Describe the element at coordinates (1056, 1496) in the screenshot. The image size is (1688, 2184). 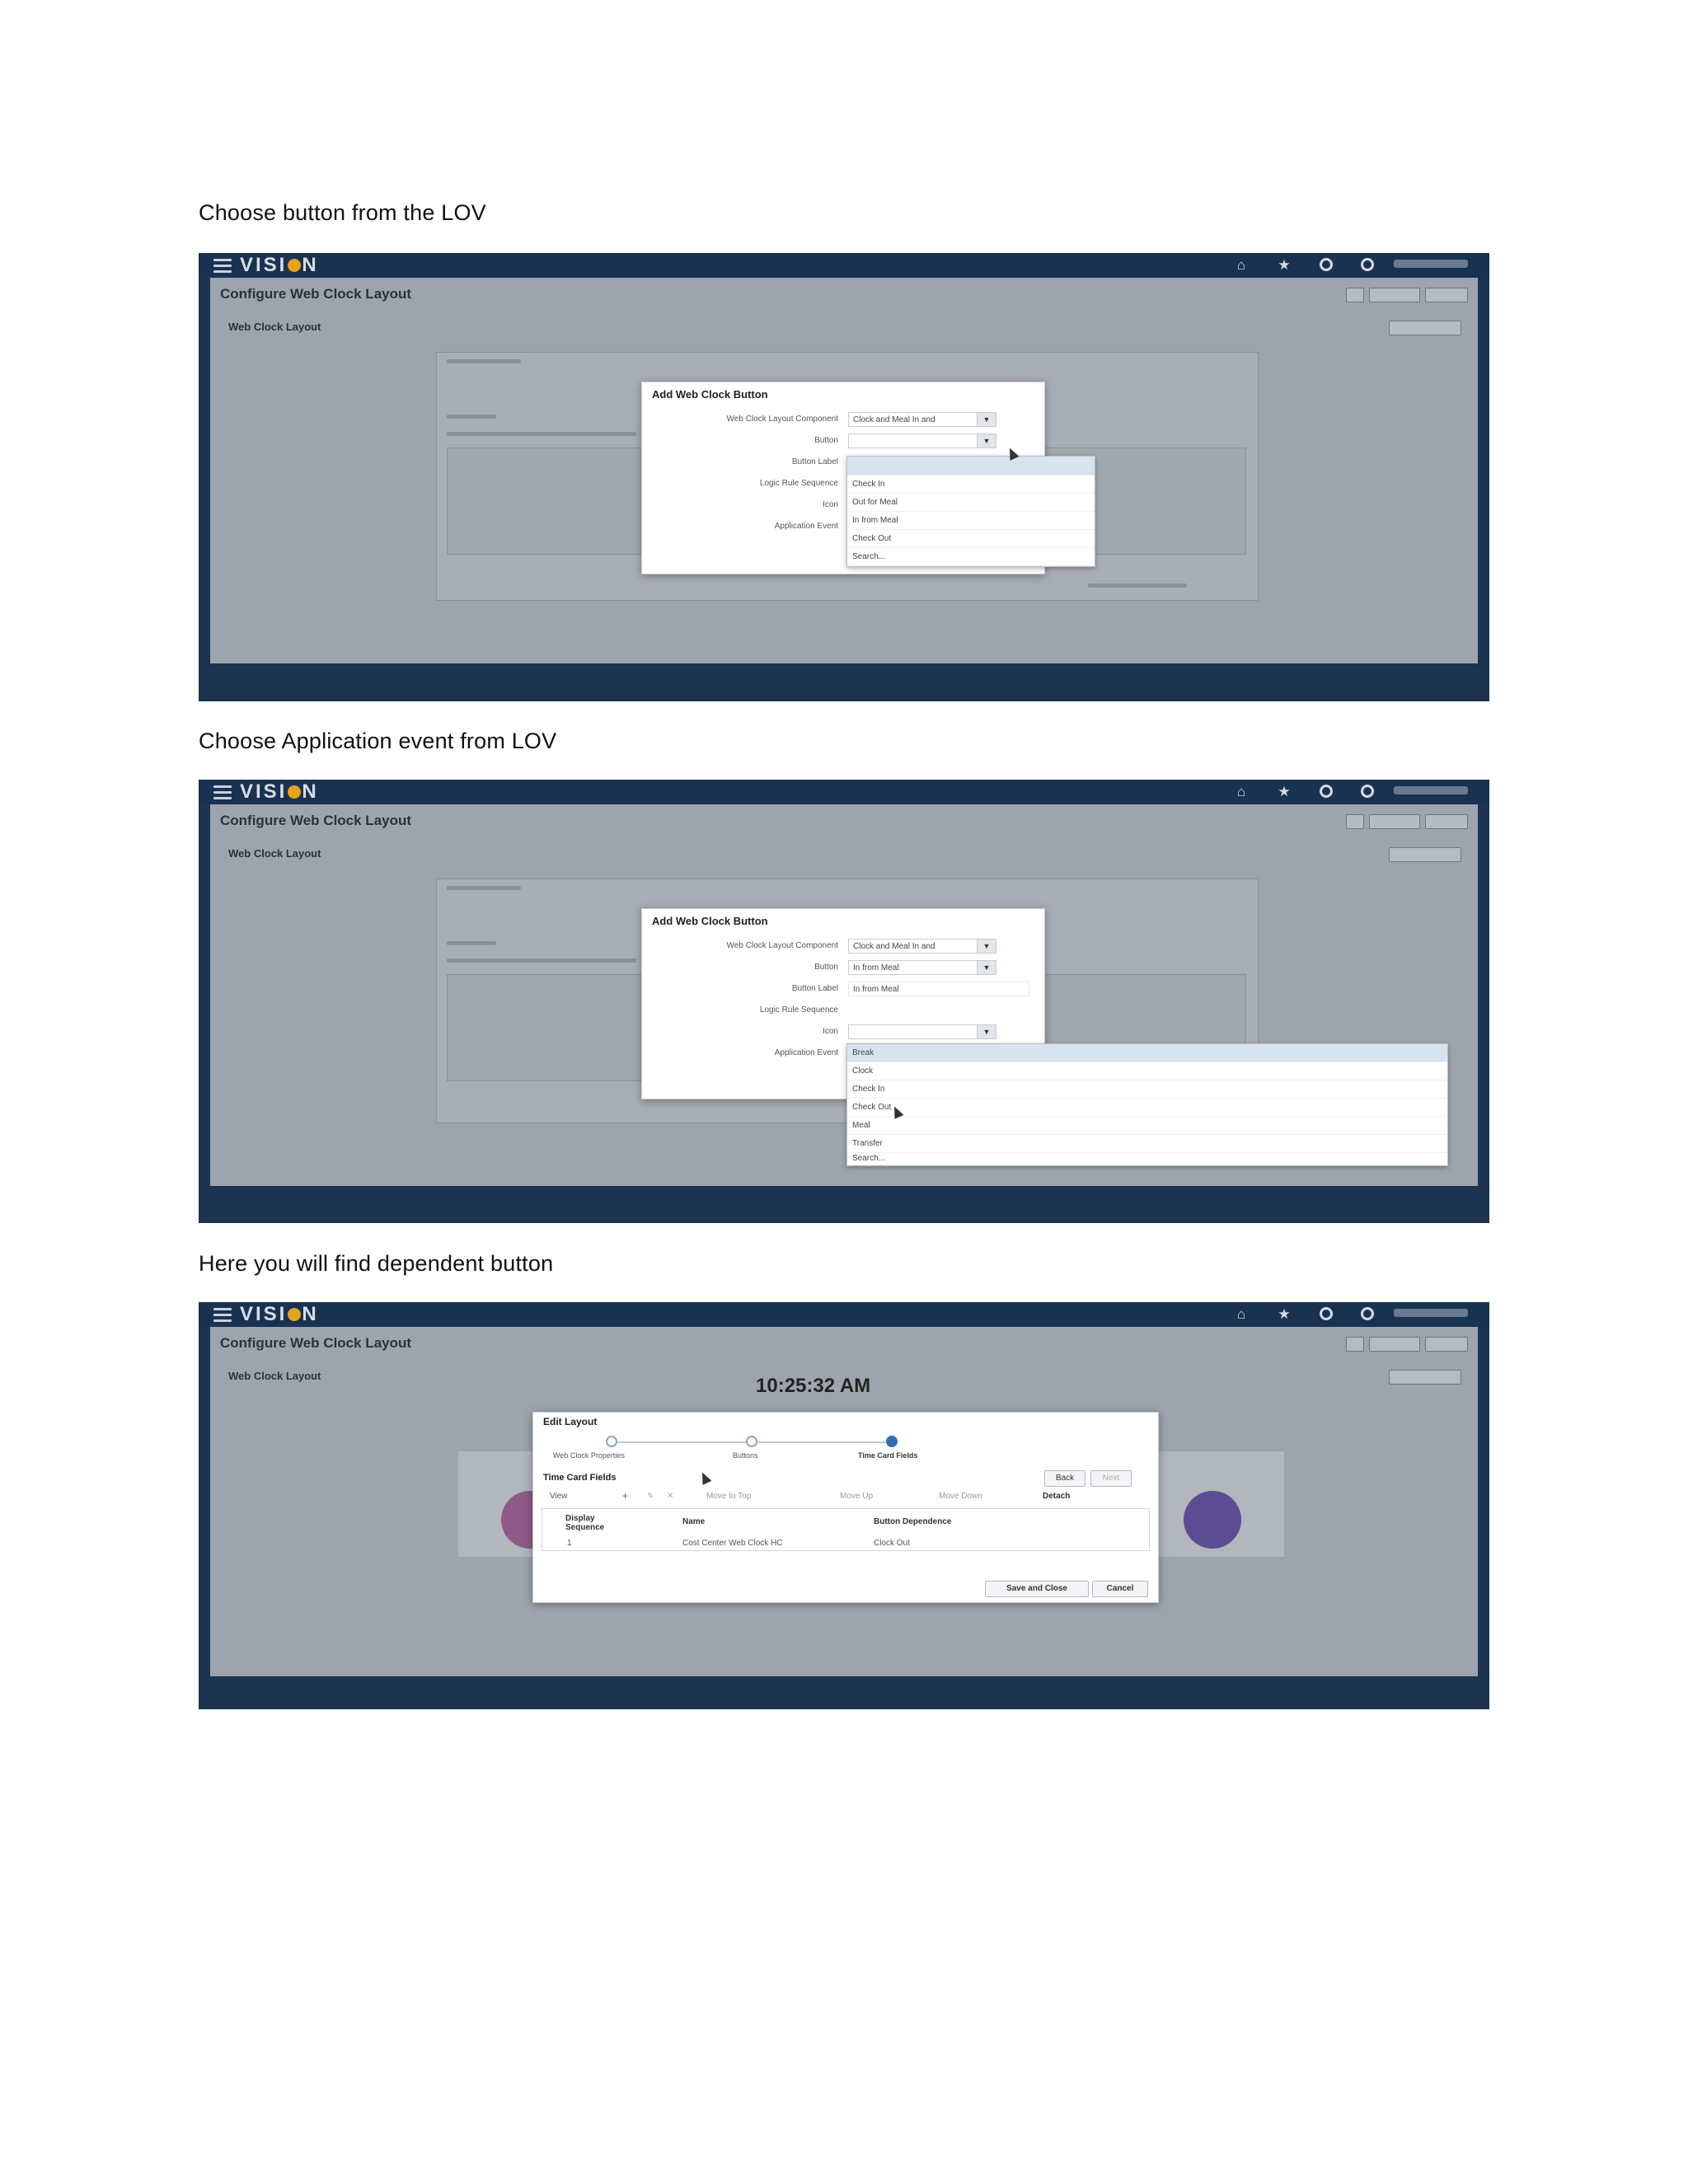
I see `detach-button: Detach` at that location.